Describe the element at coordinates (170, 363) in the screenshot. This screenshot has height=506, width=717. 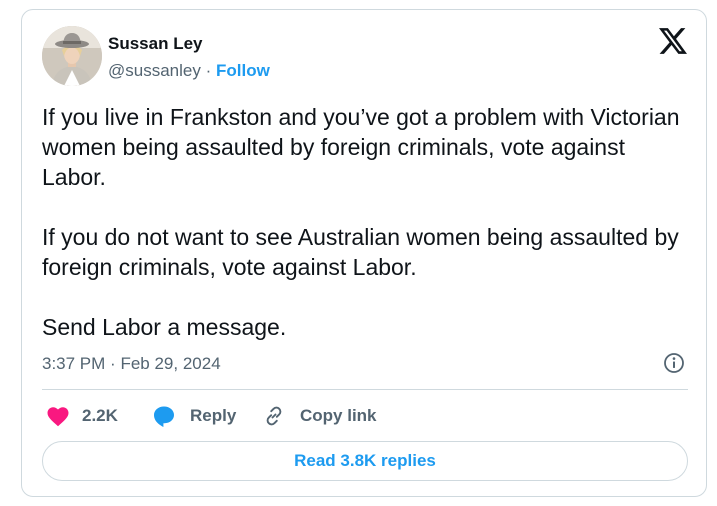
I see `tweet-date: Feb 29, 2024` at that location.